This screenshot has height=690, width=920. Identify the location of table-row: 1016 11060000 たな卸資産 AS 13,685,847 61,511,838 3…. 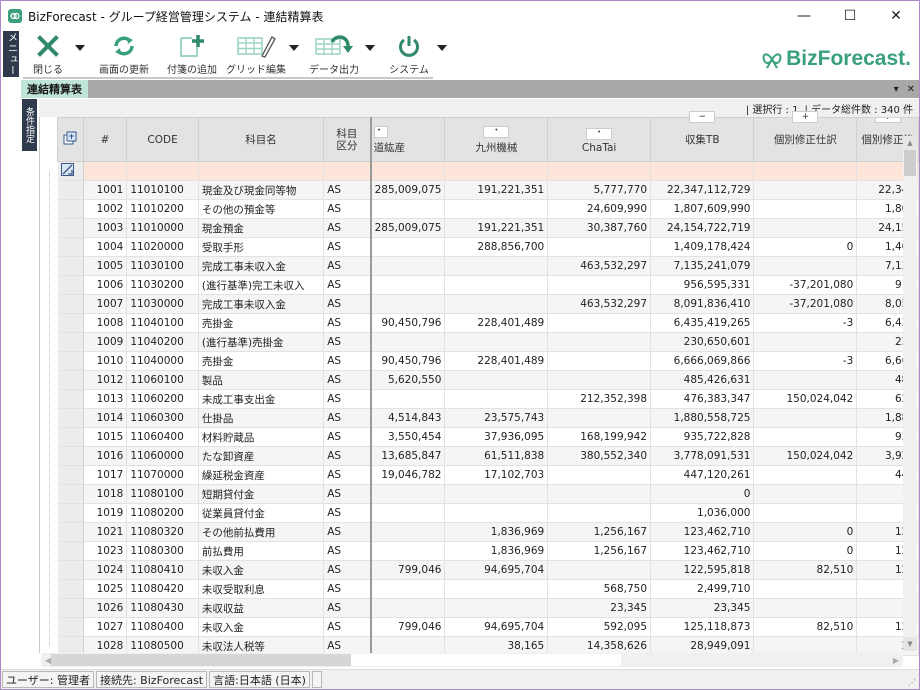
(488, 456).